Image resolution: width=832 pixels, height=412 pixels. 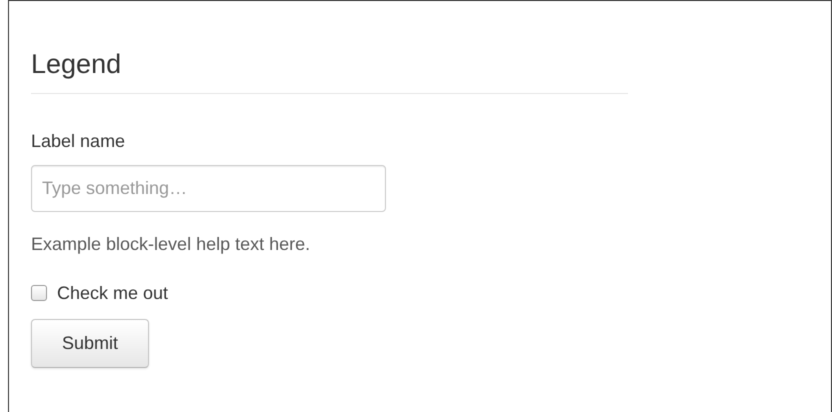 I want to click on help-text: Example block-level help text here., so click(x=170, y=244).